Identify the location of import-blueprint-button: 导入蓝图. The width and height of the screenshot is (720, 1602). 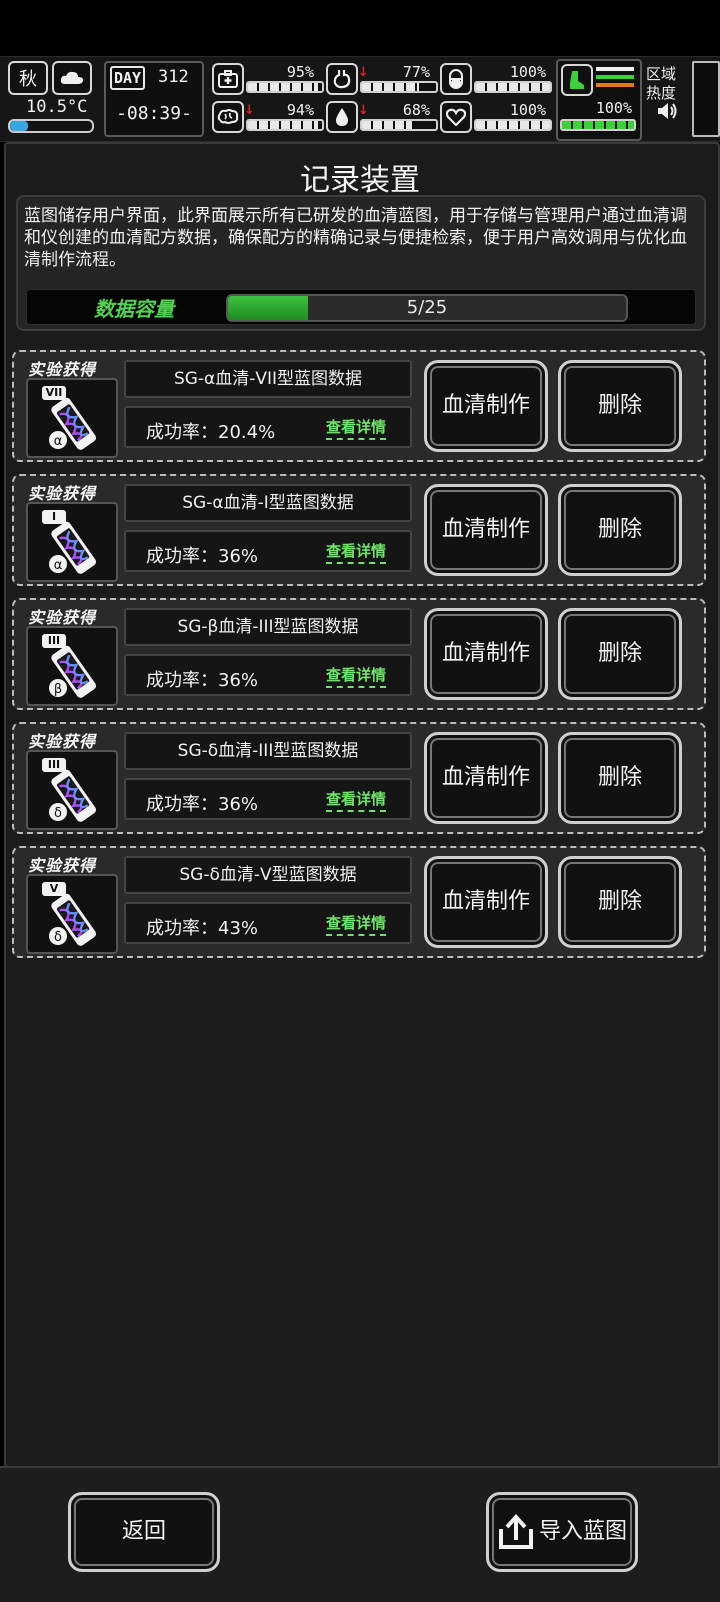
(562, 1532).